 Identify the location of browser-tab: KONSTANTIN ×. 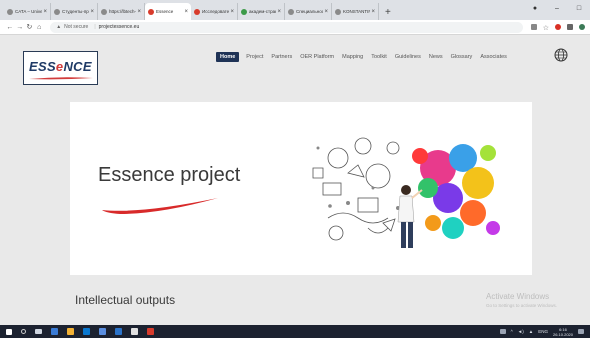
(355, 11).